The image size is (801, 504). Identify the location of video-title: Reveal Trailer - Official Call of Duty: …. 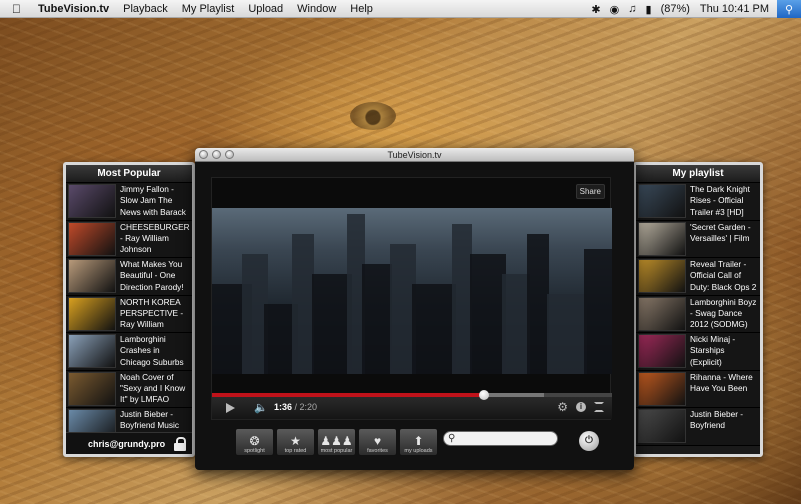
(722, 276).